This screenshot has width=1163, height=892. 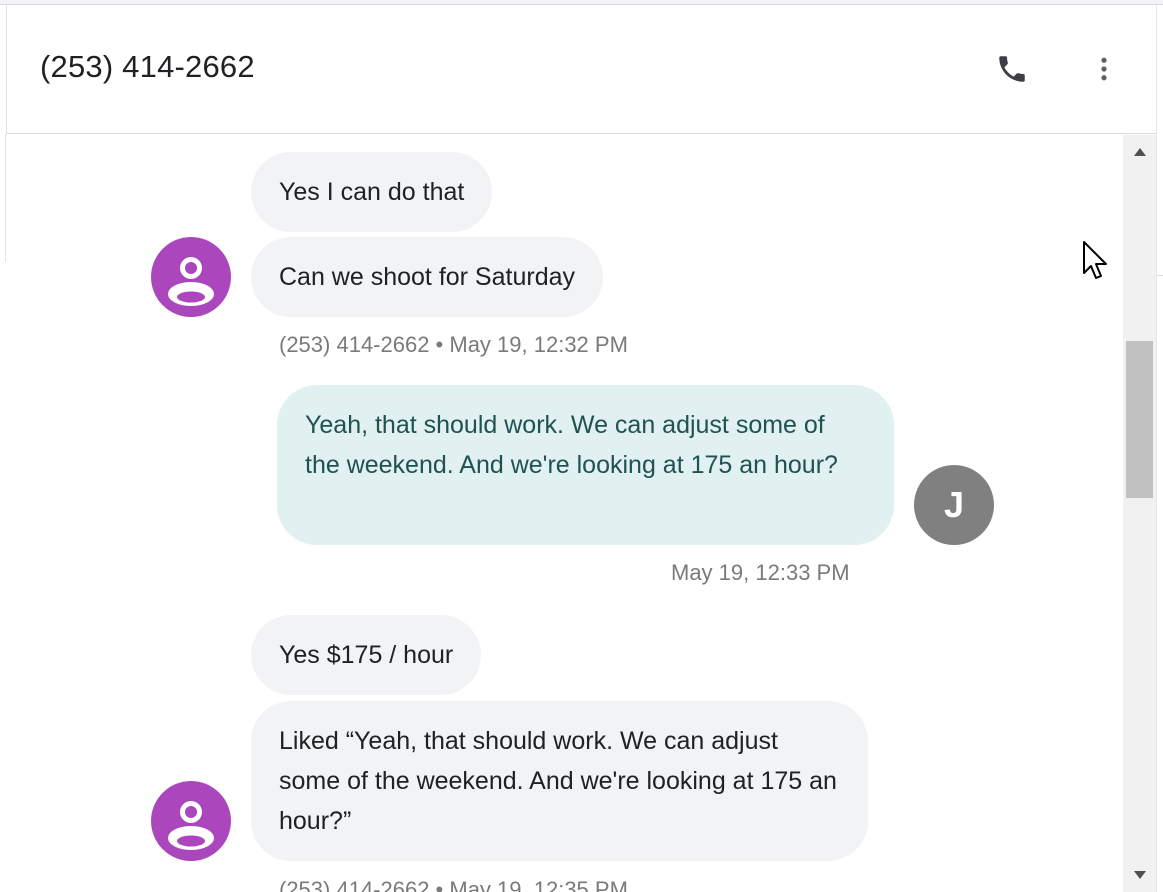 I want to click on conversation-header: (253) 414-2662, so click(x=581, y=69).